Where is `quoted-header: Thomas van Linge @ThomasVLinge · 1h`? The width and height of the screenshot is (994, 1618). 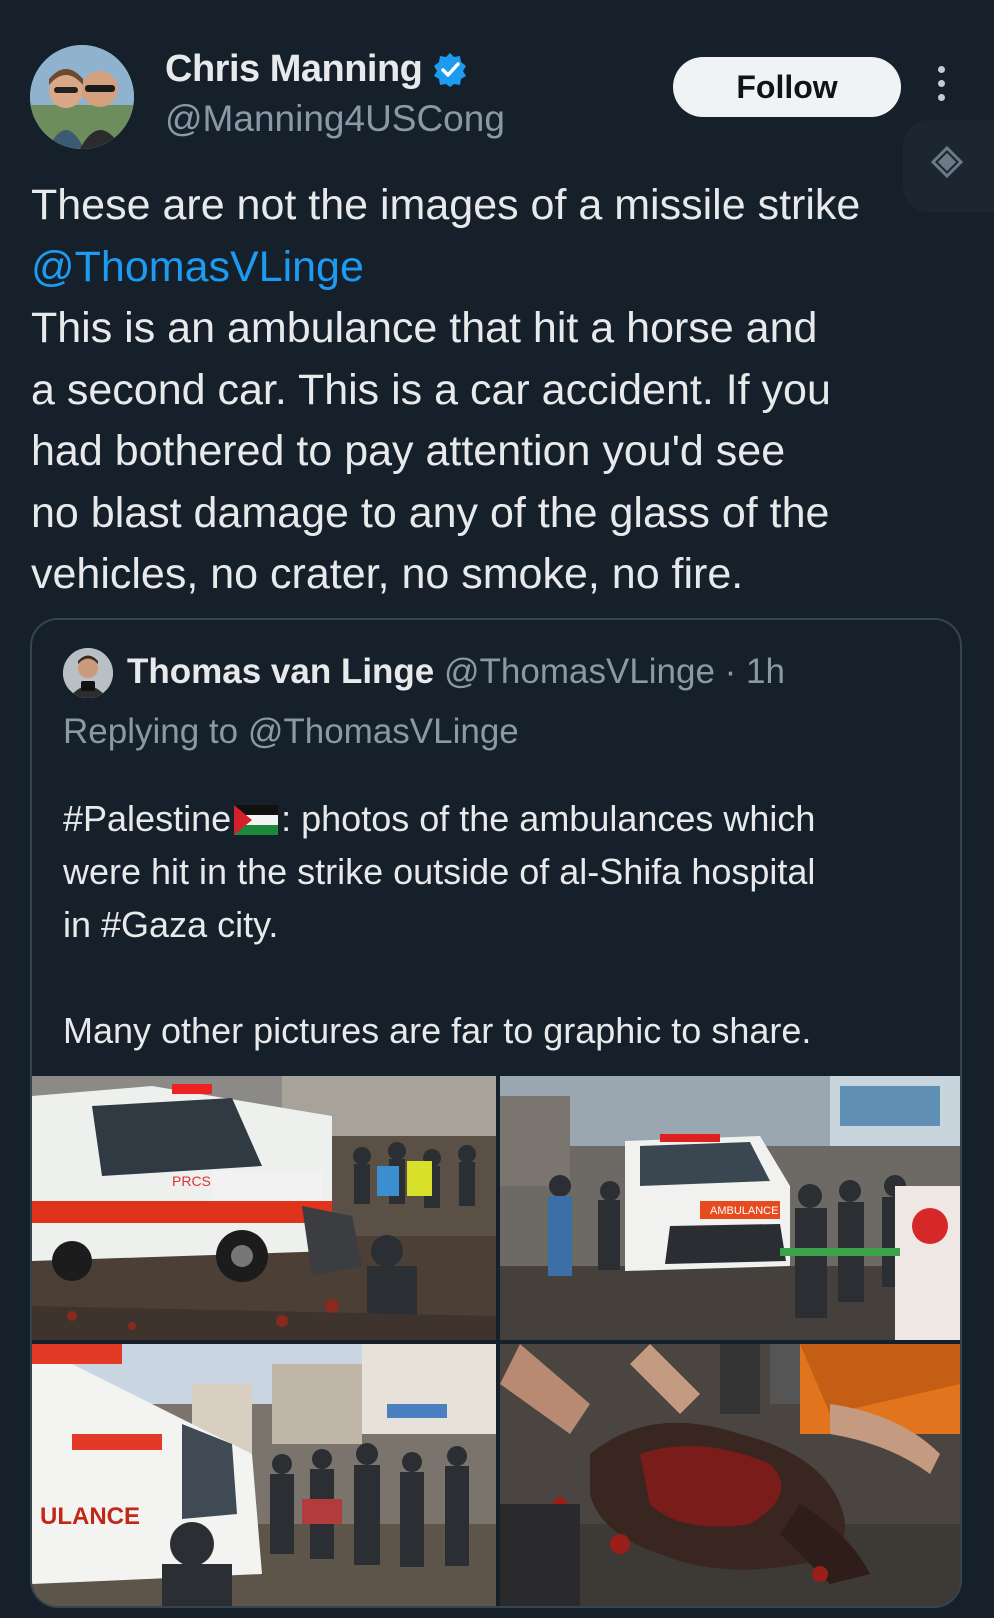 quoted-header: Thomas van Linge @ThomasVLinge · 1h is located at coordinates (456, 672).